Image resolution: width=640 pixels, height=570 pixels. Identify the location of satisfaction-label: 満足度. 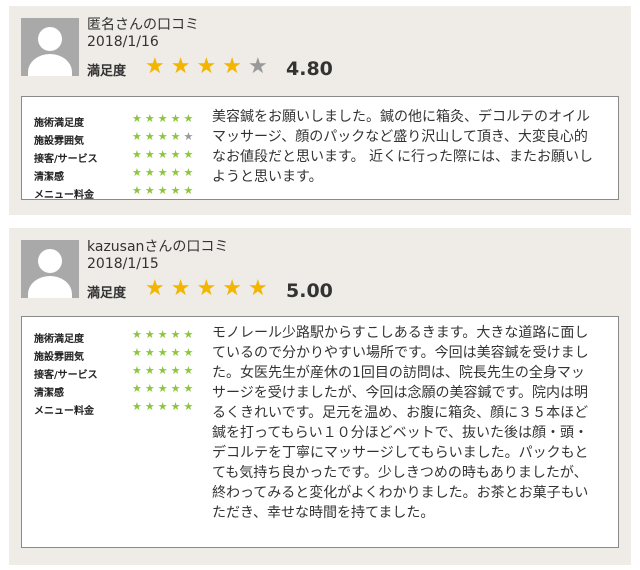
(107, 293).